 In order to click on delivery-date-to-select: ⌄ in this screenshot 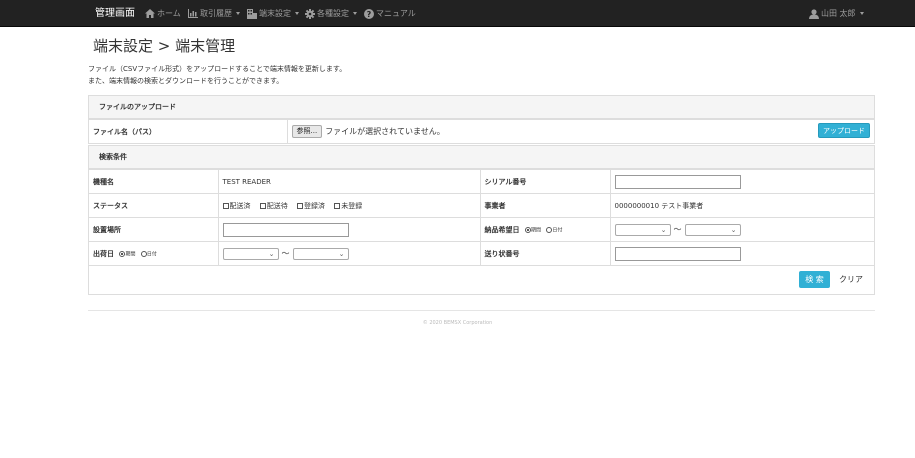, I will do `click(712, 229)`.